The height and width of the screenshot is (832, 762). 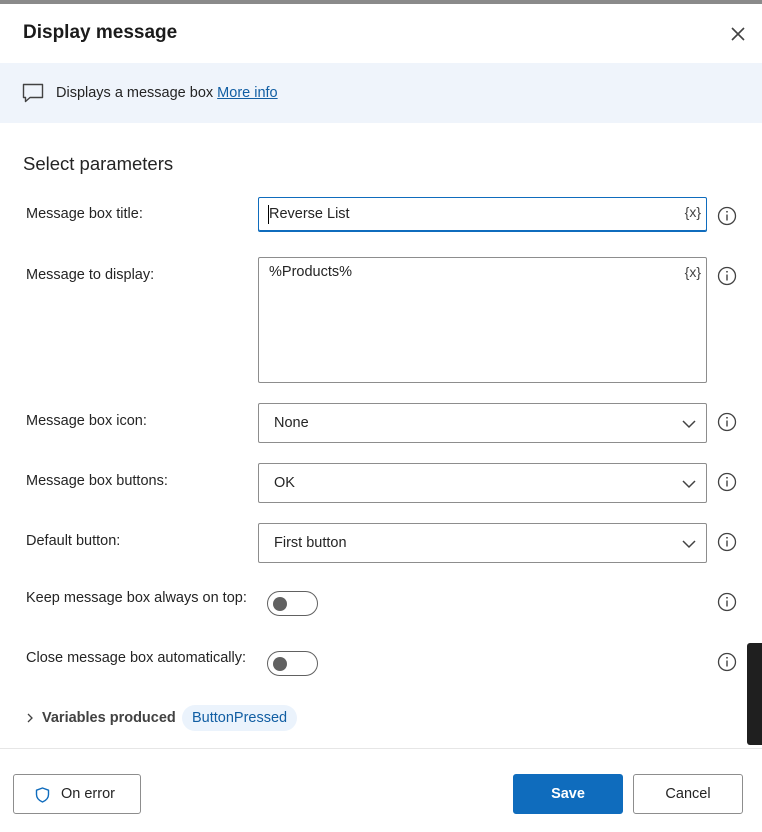 What do you see at coordinates (88, 794) in the screenshot?
I see `on-error-label: On error` at bounding box center [88, 794].